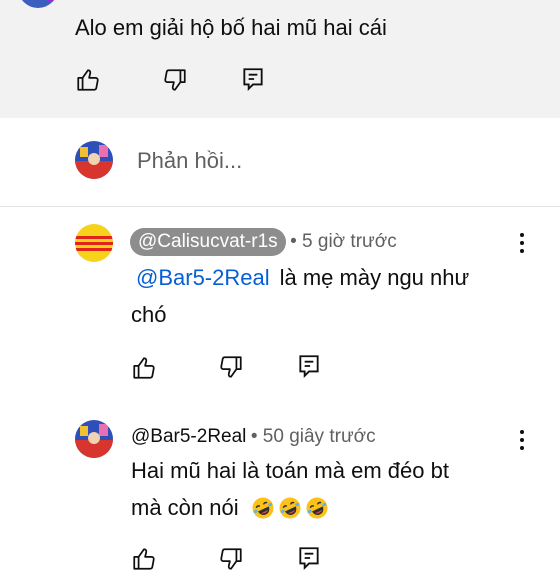 The width and height of the screenshot is (560, 574). What do you see at coordinates (203, 277) in the screenshot?
I see `mention-link: @Bar5-2Real` at bounding box center [203, 277].